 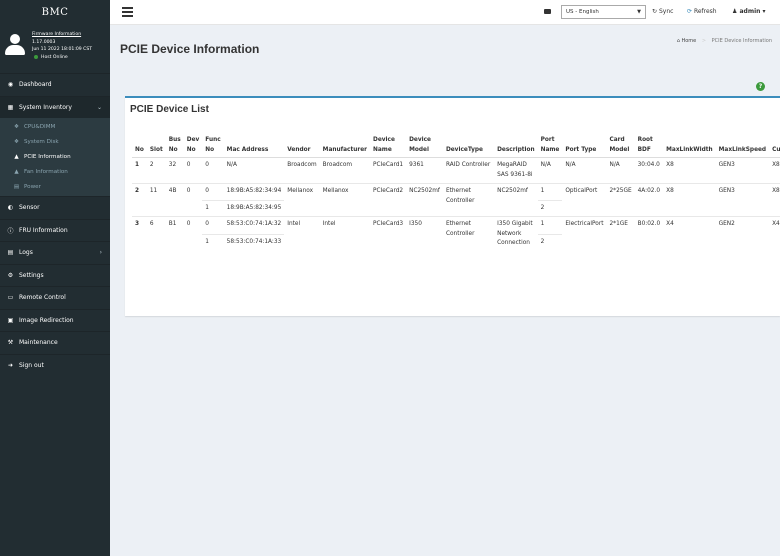 What do you see at coordinates (55, 275) in the screenshot?
I see `sidebar-item-settings: ⚙ Settings` at bounding box center [55, 275].